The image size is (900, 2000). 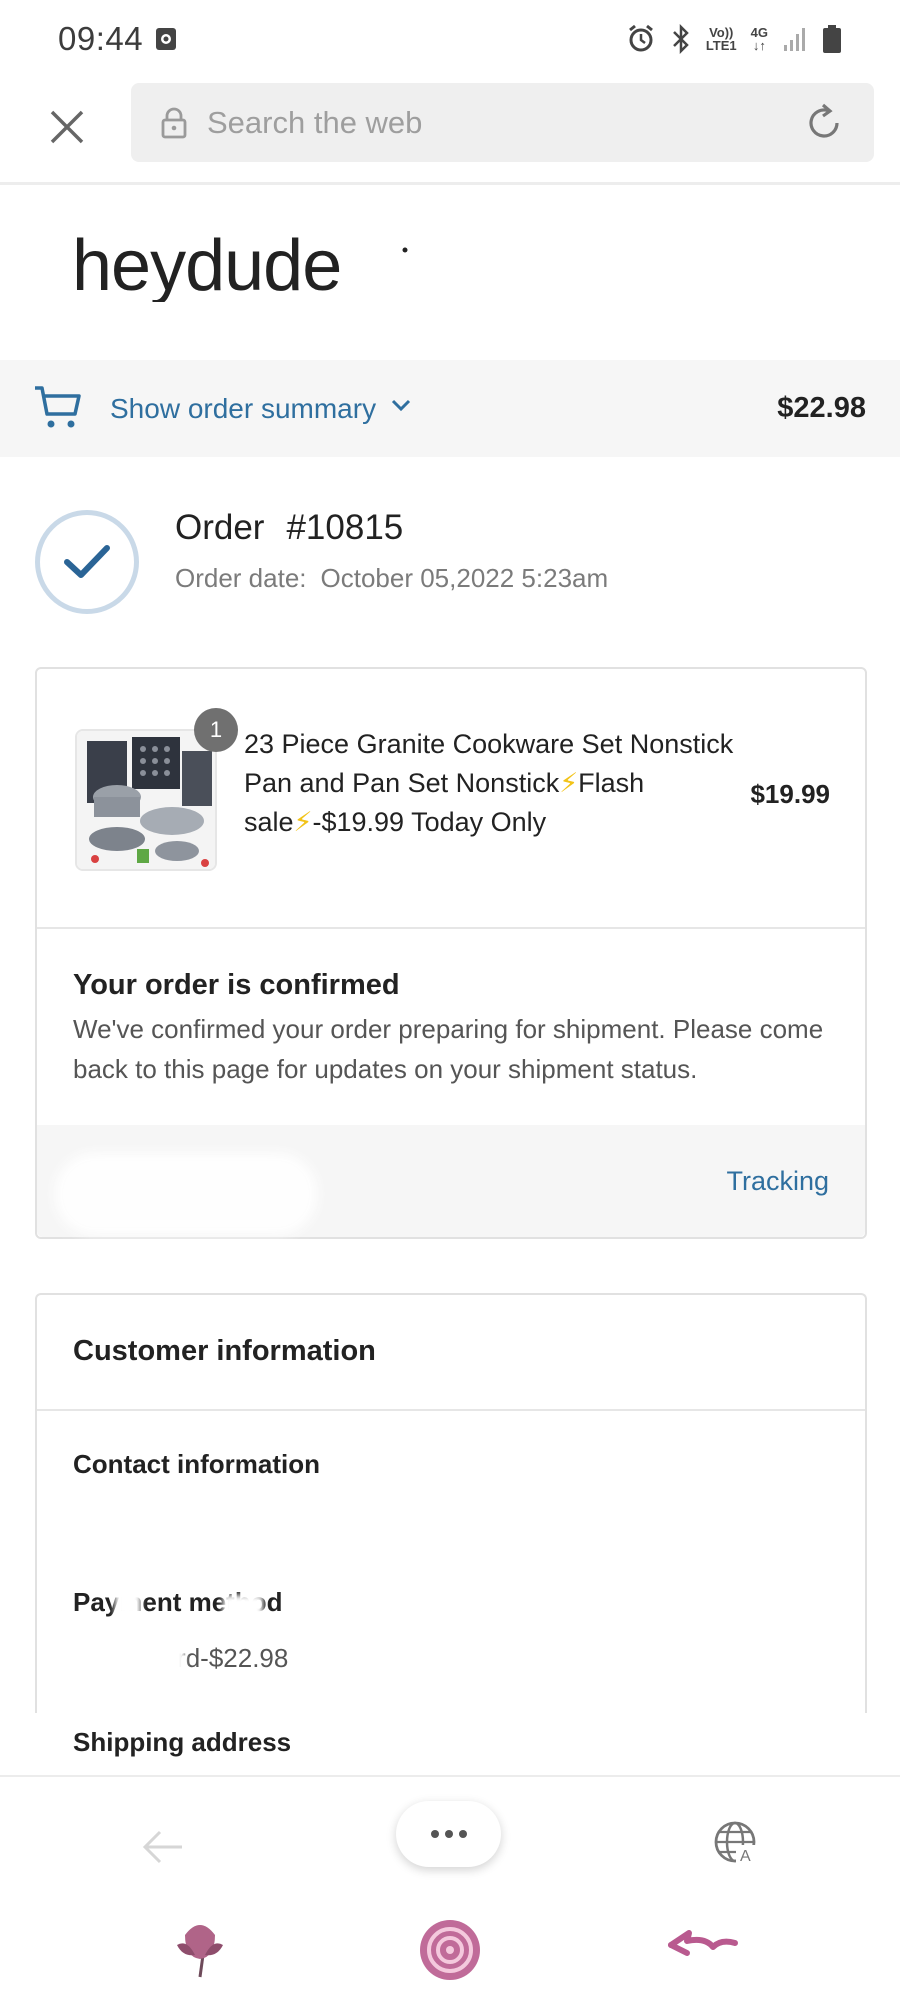 I want to click on translate-globe-icon: A, so click(x=735, y=1842).